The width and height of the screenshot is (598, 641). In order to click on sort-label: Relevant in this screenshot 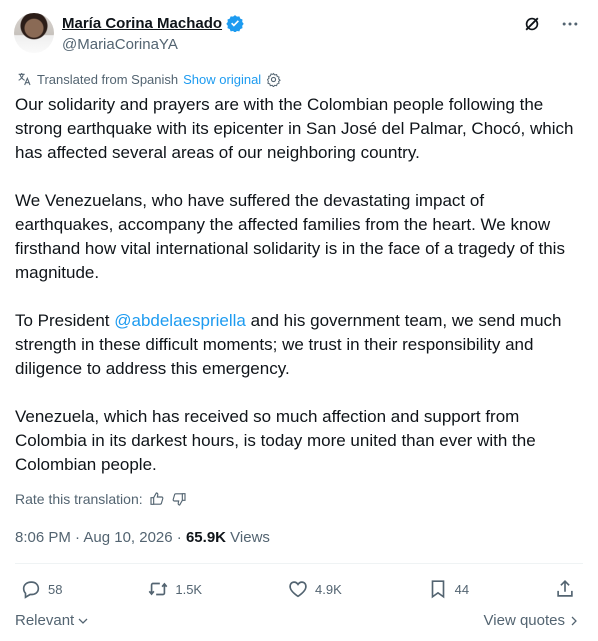, I will do `click(45, 620)`.